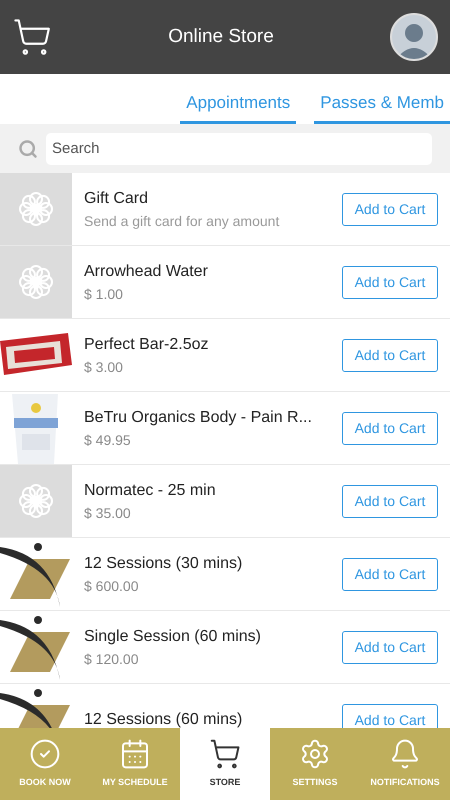 The height and width of the screenshot is (800, 450). I want to click on product-price: $ 1.00, so click(104, 294).